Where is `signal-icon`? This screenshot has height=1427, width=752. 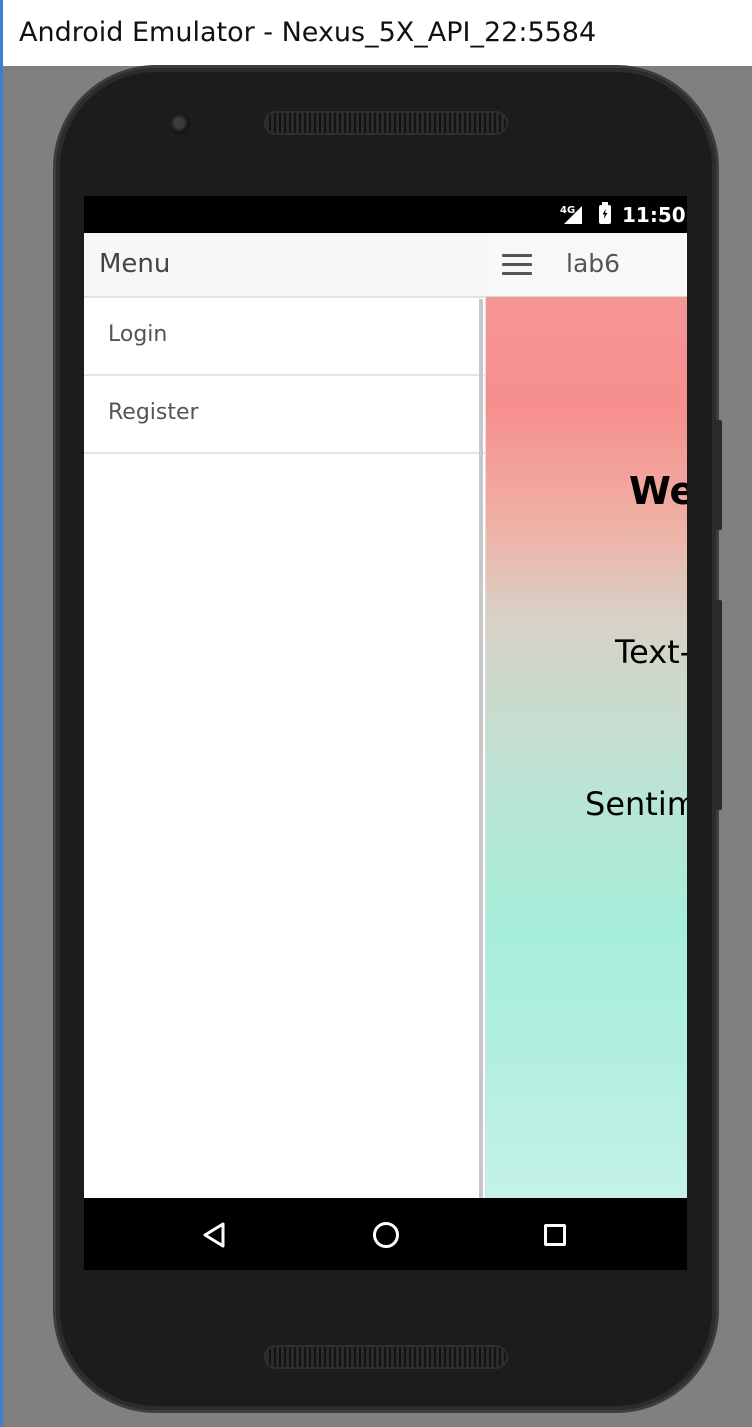 signal-icon is located at coordinates (573, 215).